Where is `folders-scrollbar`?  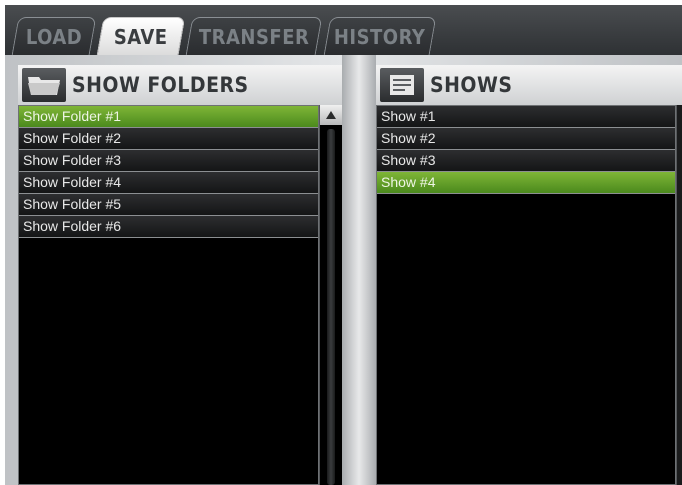 folders-scrollbar is located at coordinates (330, 295).